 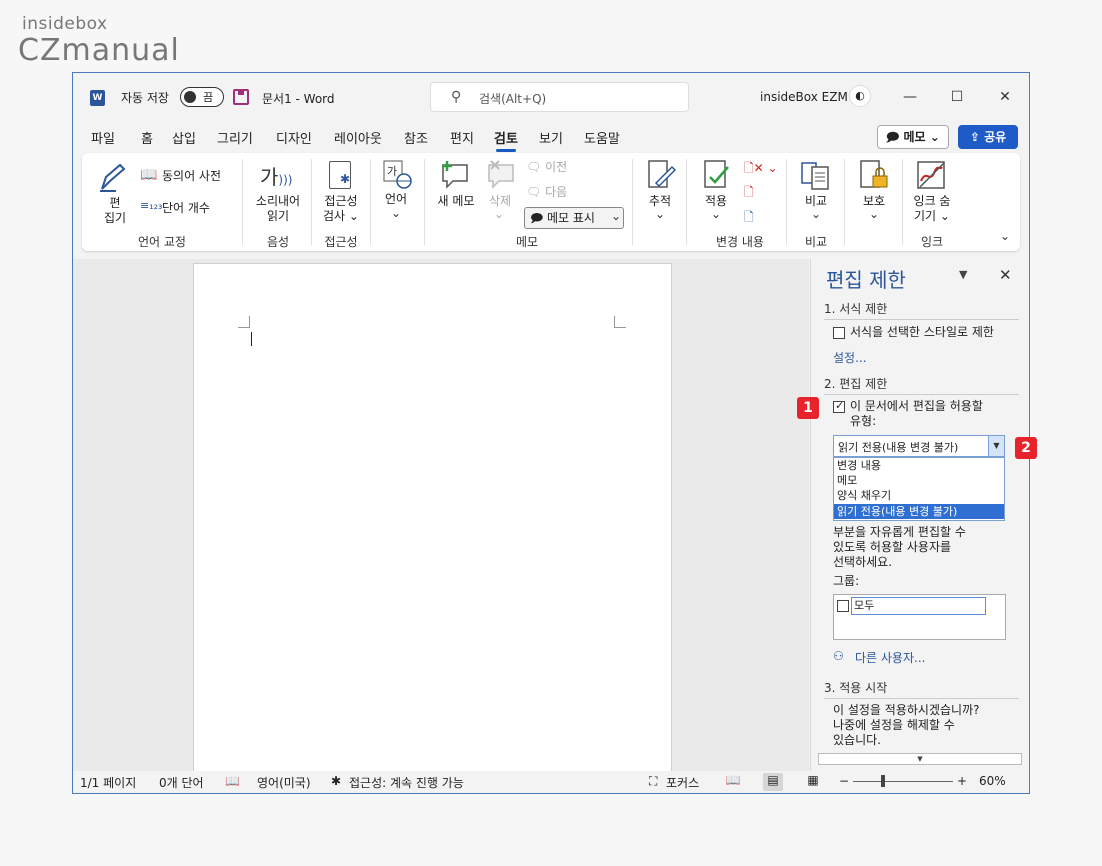 What do you see at coordinates (932, 201) in the screenshot?
I see `hide-ink-label-1: 잉크 숨` at bounding box center [932, 201].